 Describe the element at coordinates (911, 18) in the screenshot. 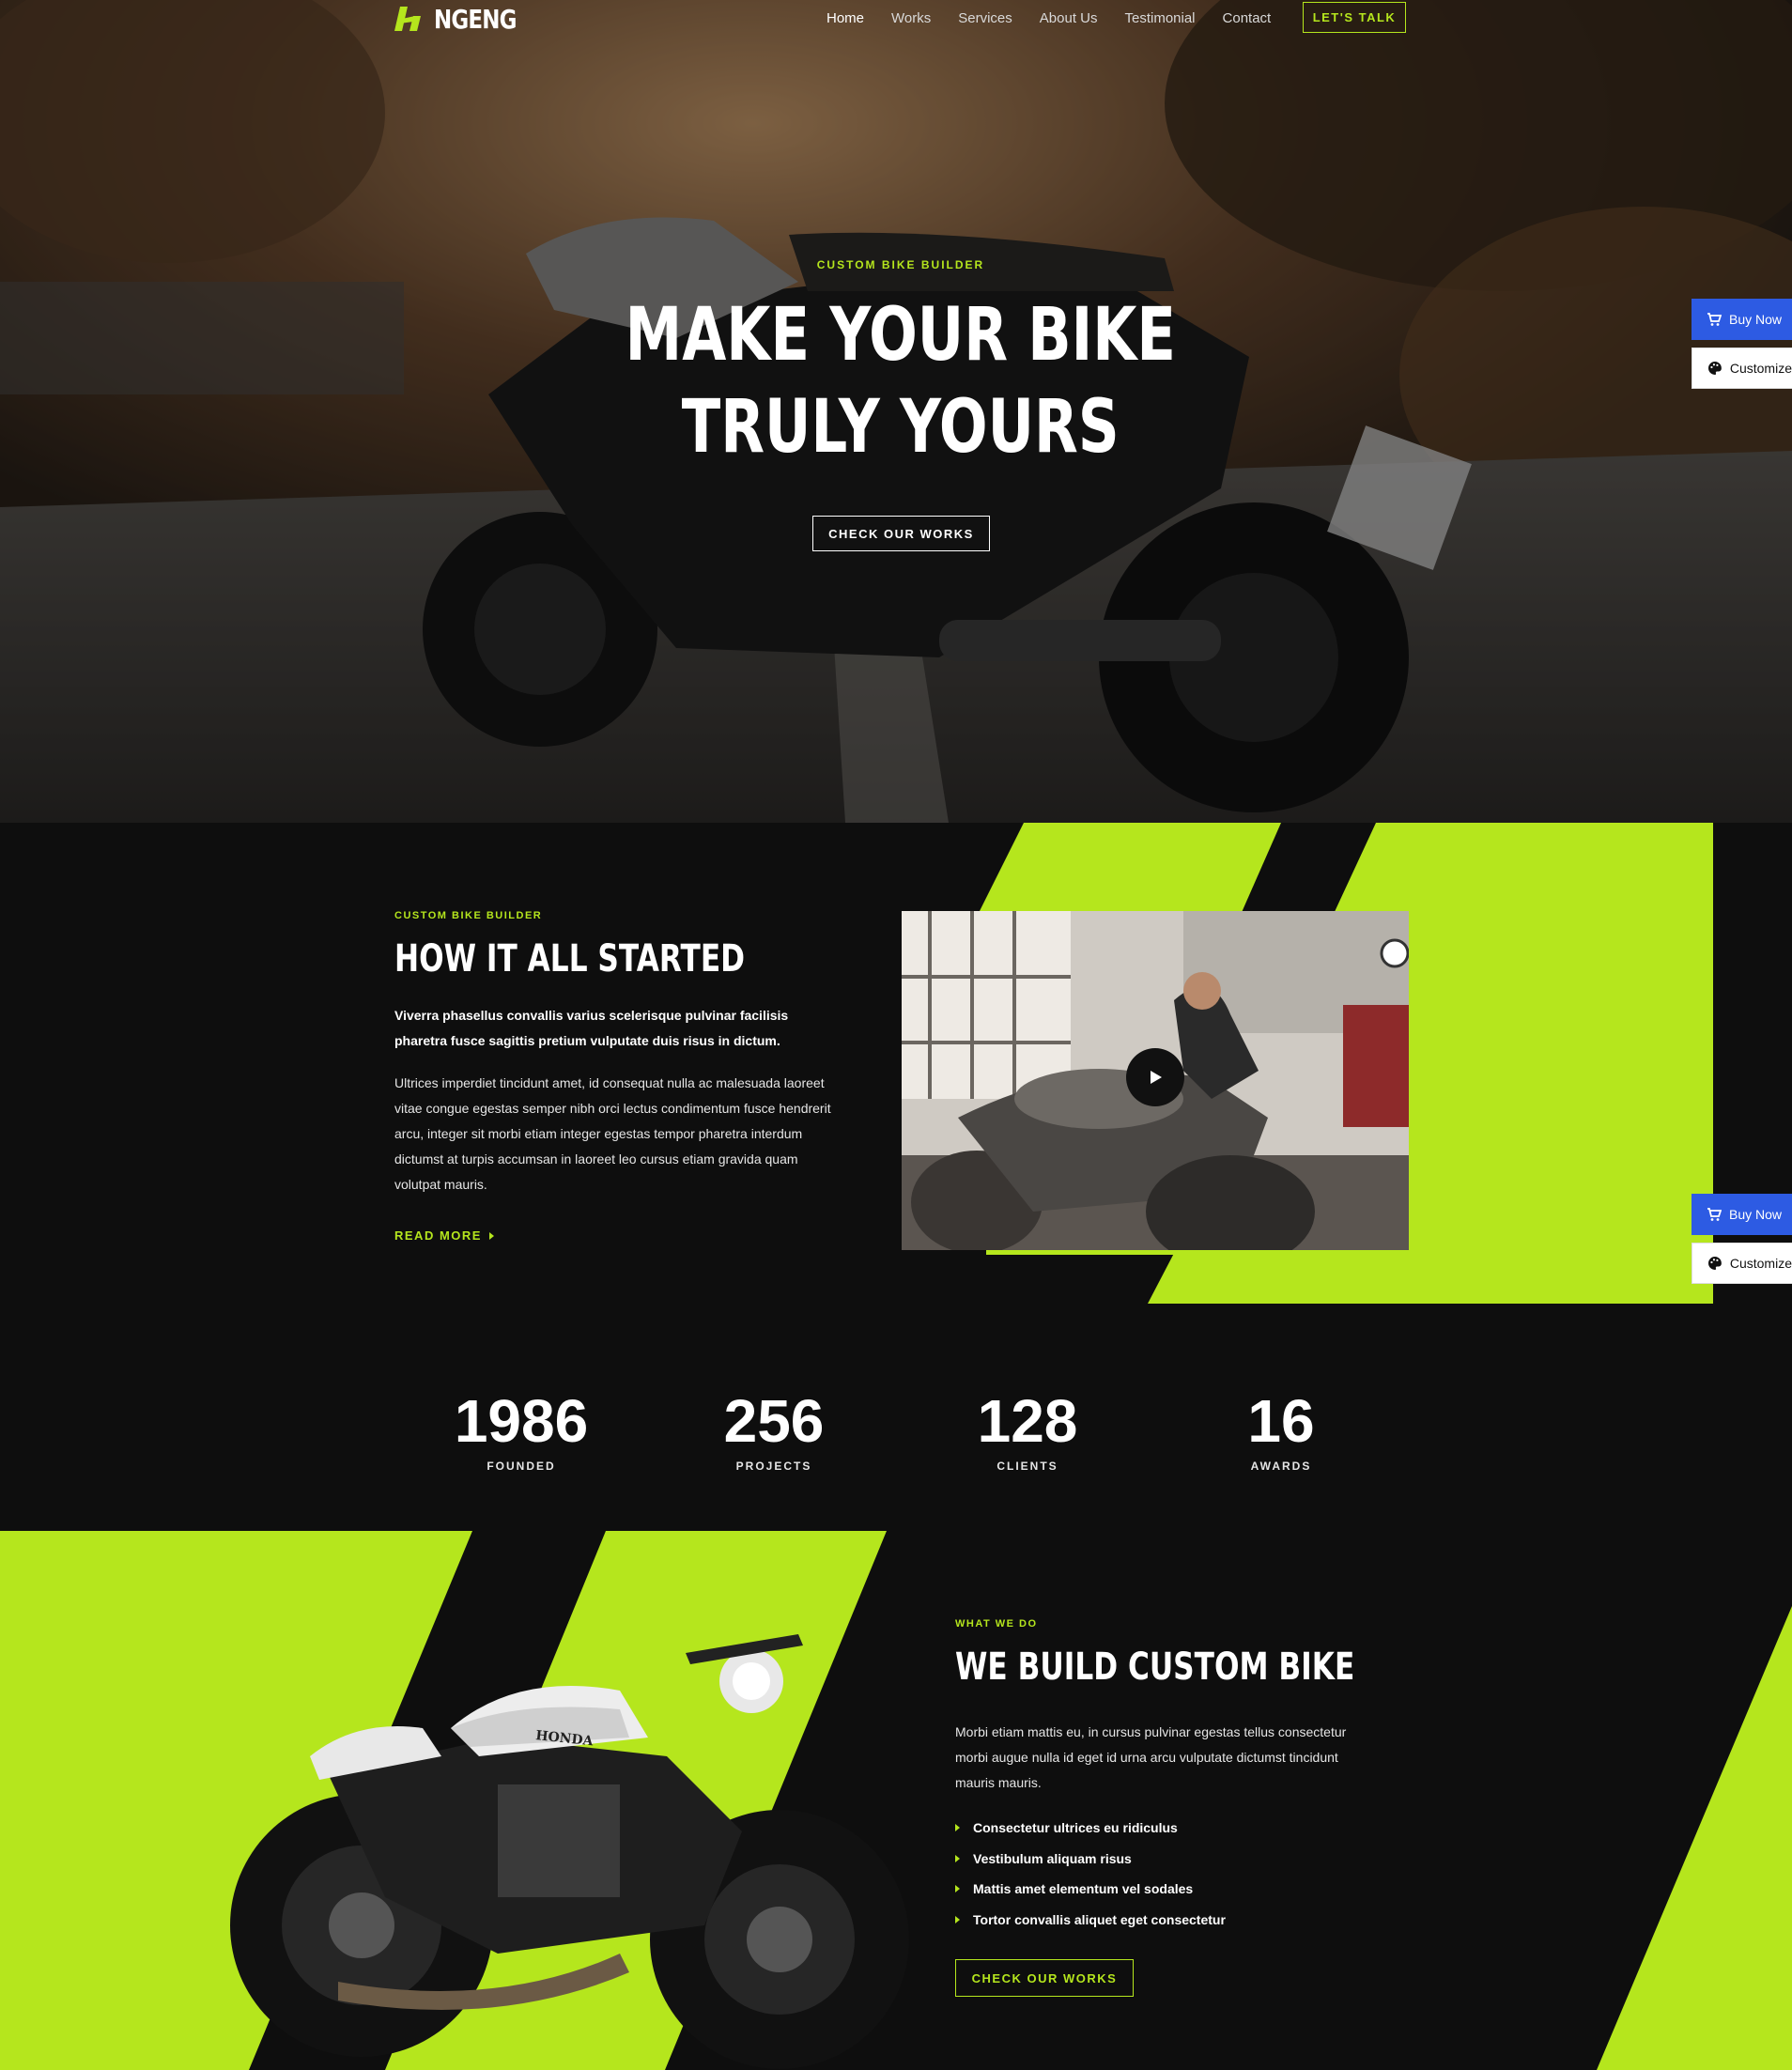

I see `nav-works: Works` at that location.